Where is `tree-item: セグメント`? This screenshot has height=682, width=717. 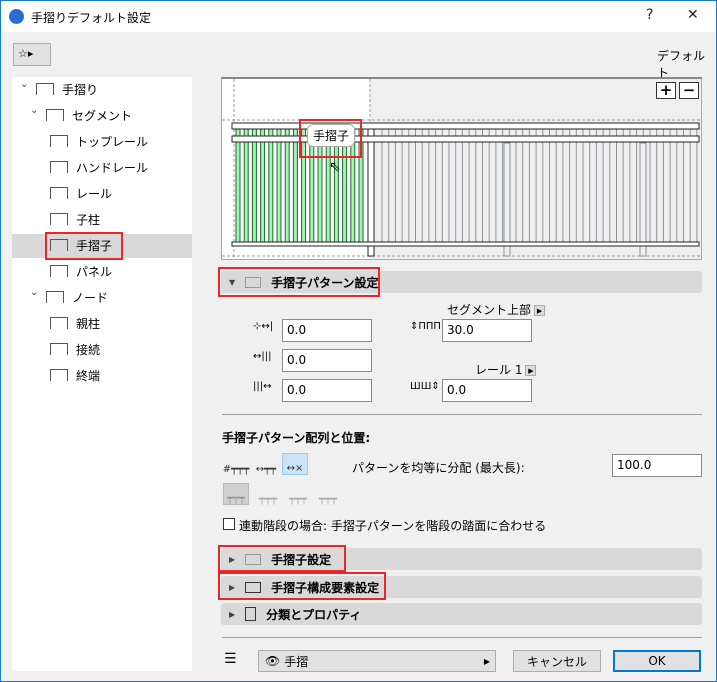 tree-item: セグメント is located at coordinates (89, 115).